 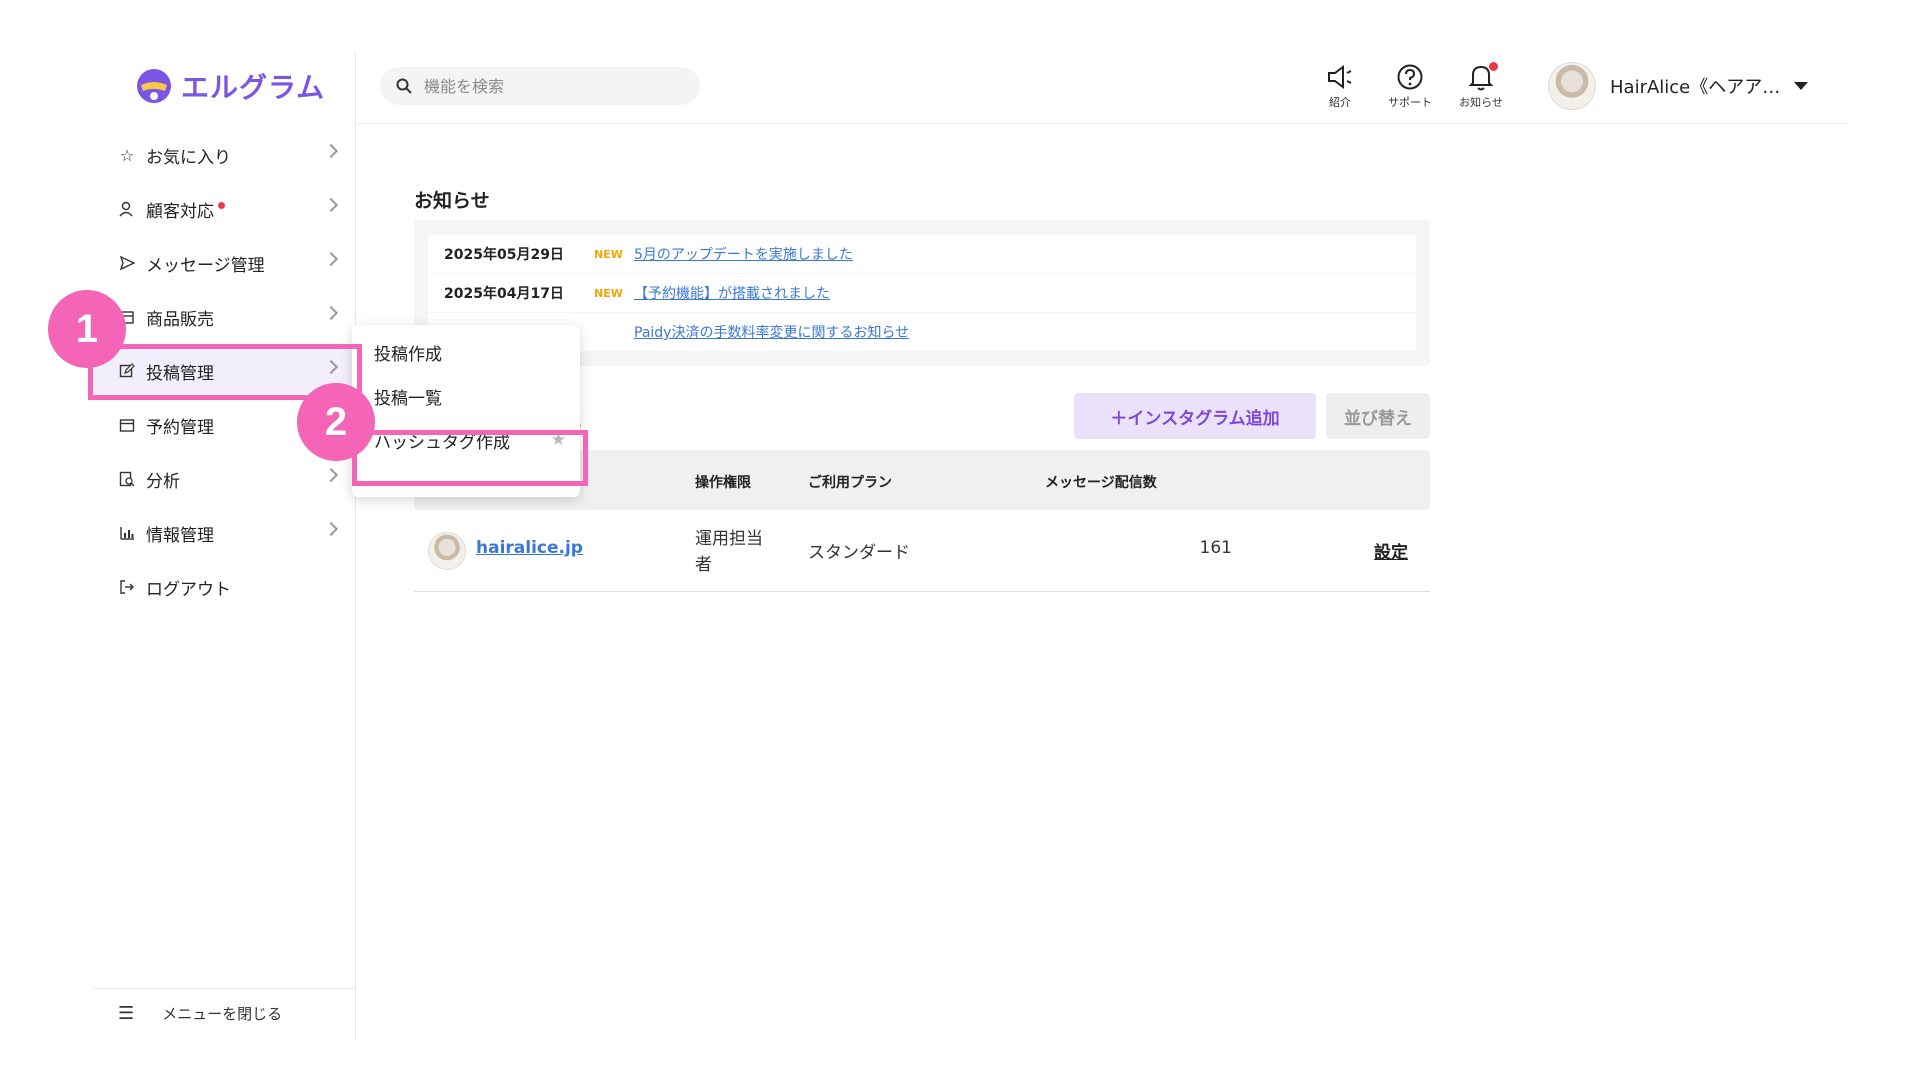 What do you see at coordinates (180, 319) in the screenshot?
I see `sidebar-item-label: 商品販売` at bounding box center [180, 319].